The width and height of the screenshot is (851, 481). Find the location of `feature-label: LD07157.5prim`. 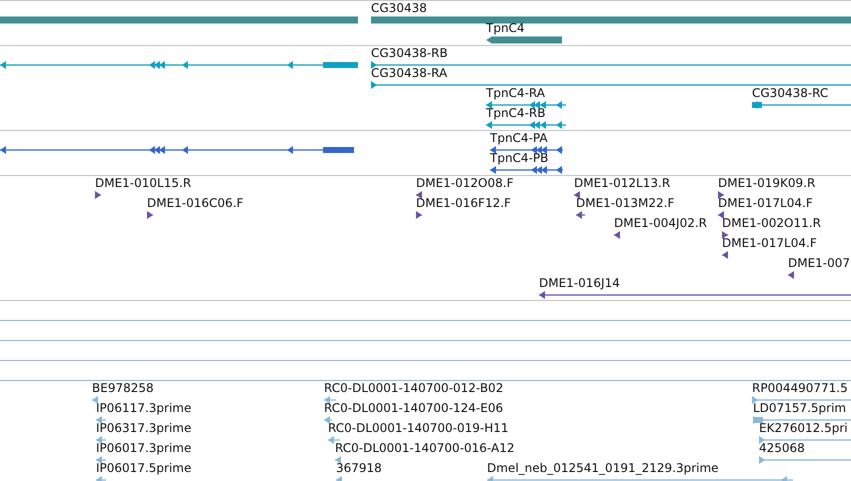

feature-label: LD07157.5prim is located at coordinates (799, 408).